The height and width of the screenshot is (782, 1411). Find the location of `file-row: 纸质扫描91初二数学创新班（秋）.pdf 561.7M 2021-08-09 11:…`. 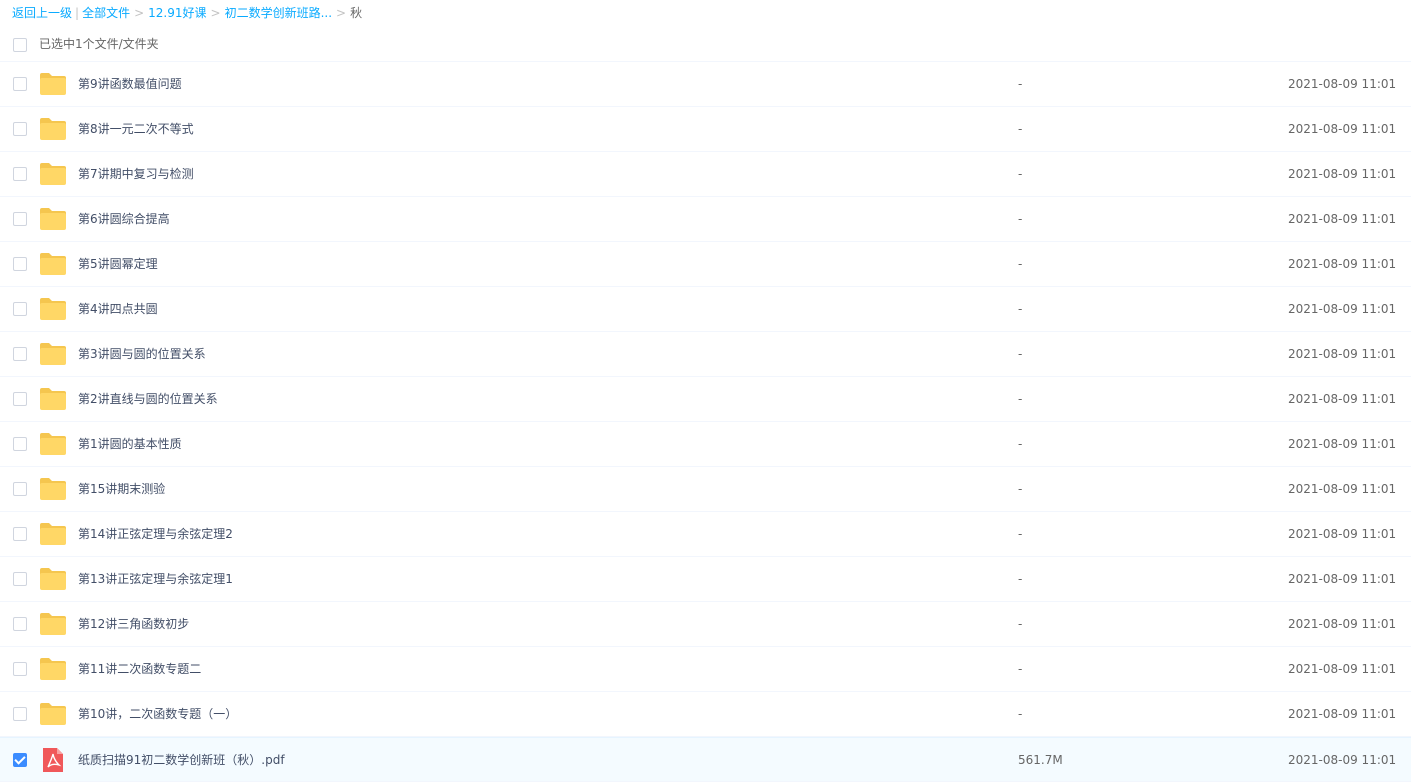

file-row: 纸质扫描91初二数学创新班（秋）.pdf 561.7M 2021-08-09 11:… is located at coordinates (705, 759).